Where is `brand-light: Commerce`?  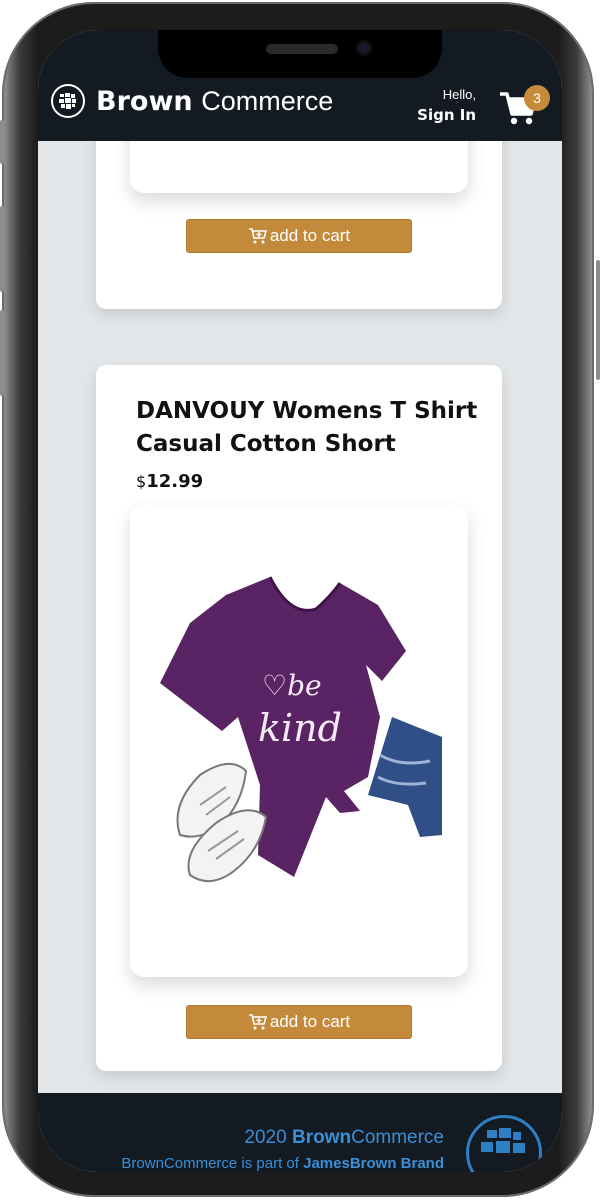
brand-light: Commerce is located at coordinates (267, 101).